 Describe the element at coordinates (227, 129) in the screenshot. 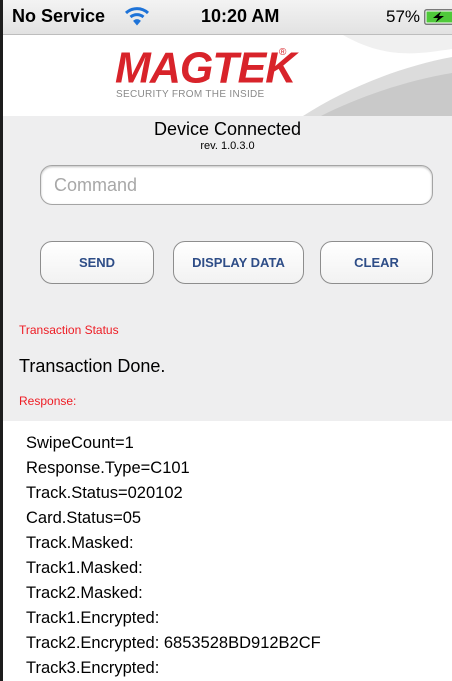

I see `device-status: Device Connected` at that location.